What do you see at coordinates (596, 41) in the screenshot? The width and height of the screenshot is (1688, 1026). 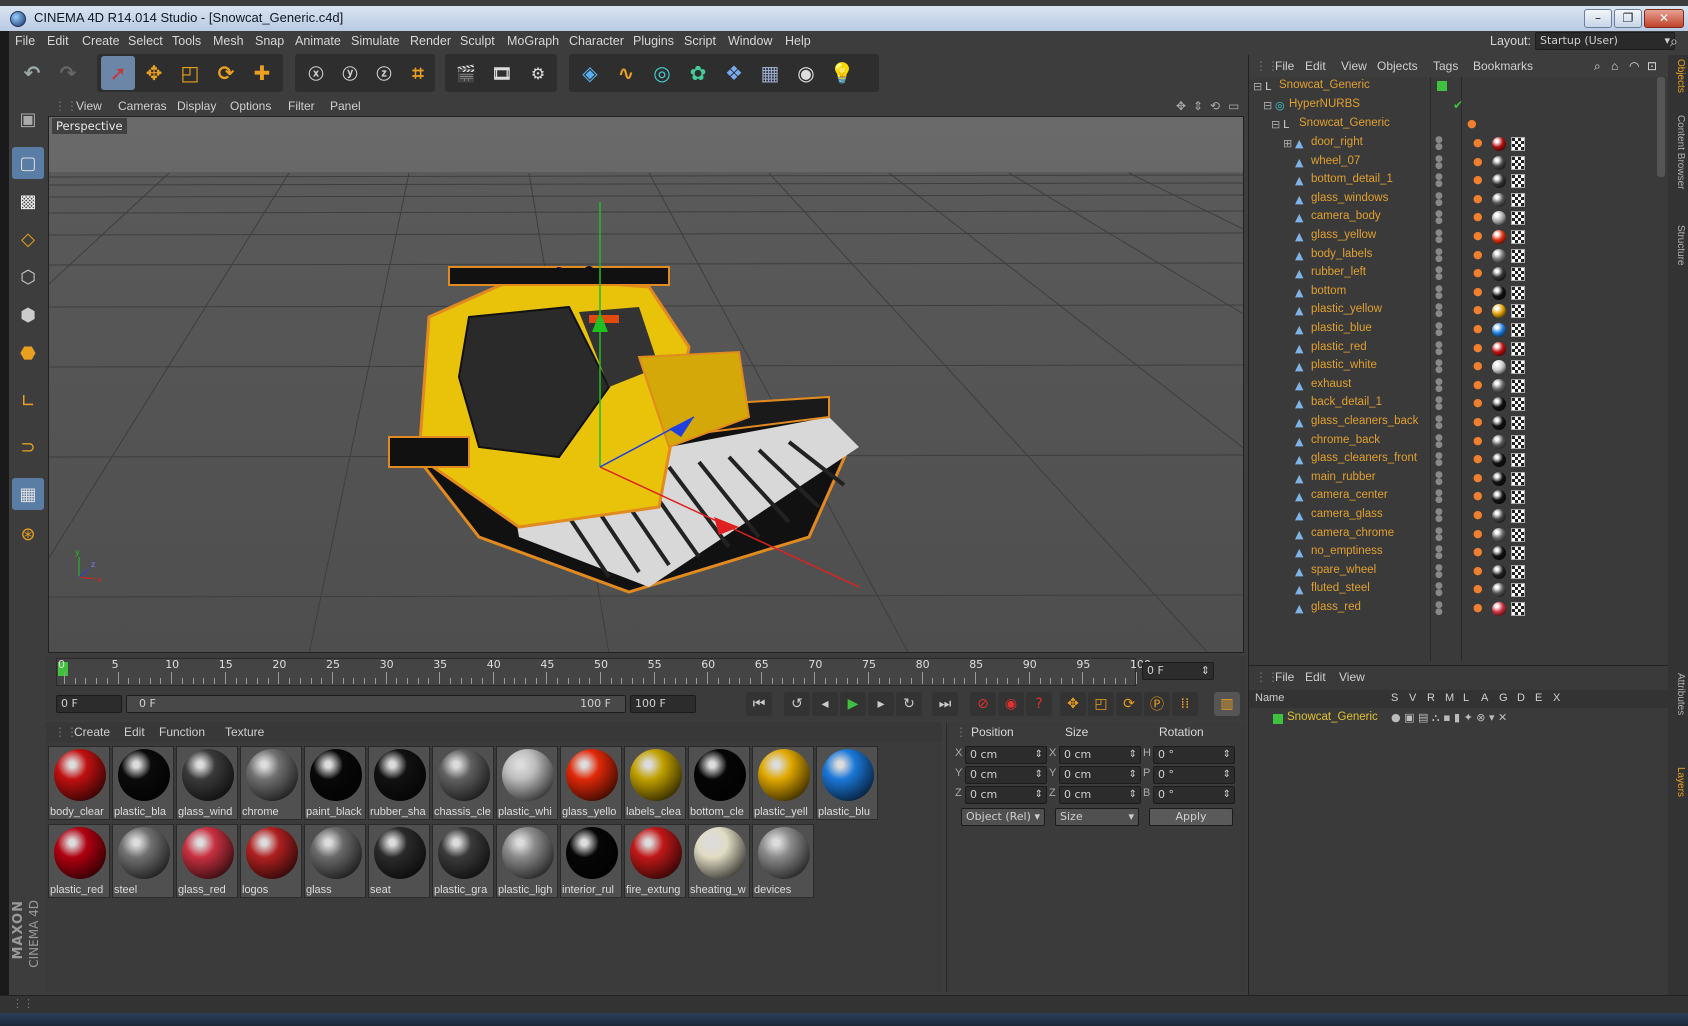 I see `menu-character: Character` at bounding box center [596, 41].